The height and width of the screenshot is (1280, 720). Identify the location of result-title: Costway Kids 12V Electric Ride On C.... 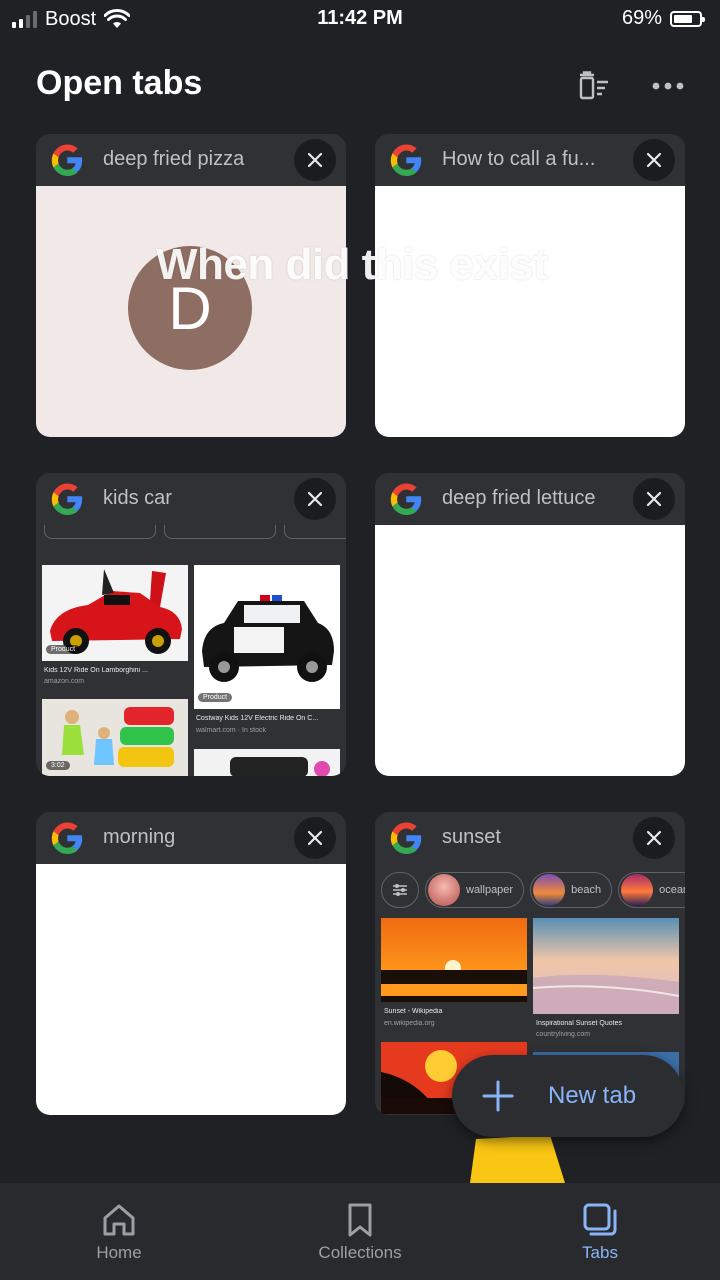
(257, 718).